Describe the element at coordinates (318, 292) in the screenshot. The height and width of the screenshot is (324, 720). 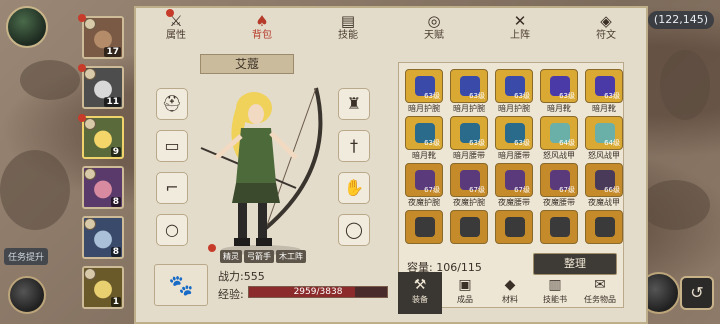
I see `exp-text: 2959/3838` at that location.